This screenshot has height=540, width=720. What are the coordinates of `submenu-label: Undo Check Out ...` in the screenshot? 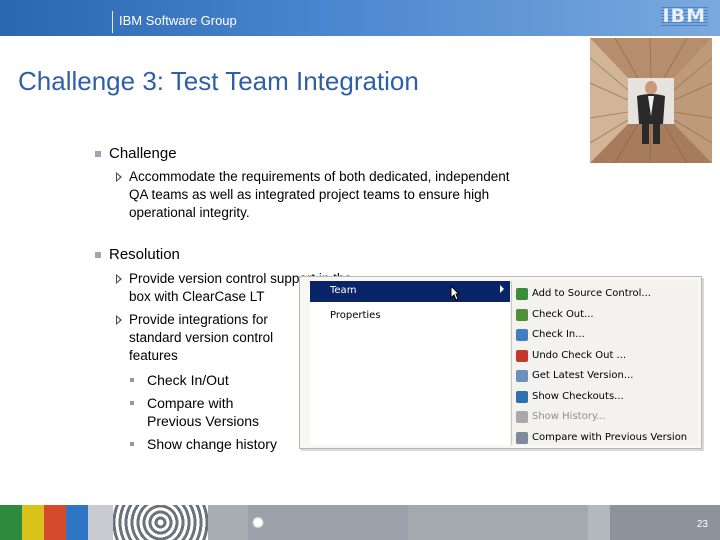 It's located at (579, 355).